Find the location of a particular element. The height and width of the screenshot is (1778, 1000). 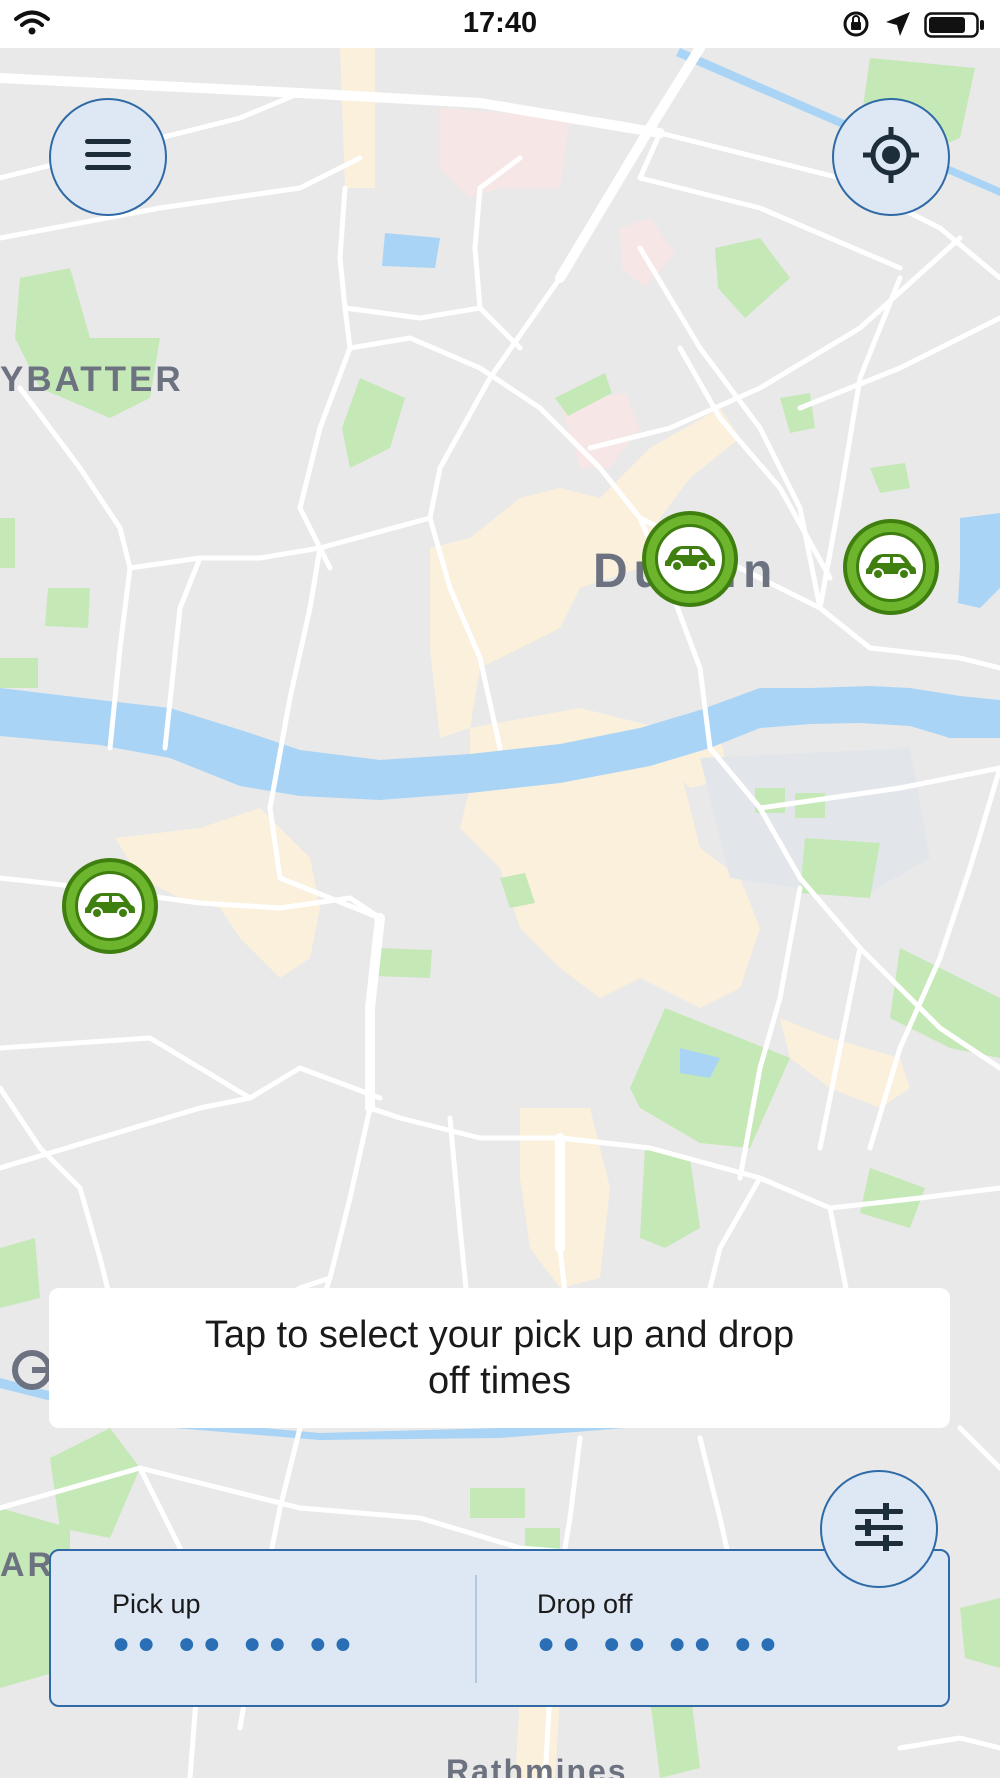

map-label-edge-left: AR is located at coordinates (28, 1565).